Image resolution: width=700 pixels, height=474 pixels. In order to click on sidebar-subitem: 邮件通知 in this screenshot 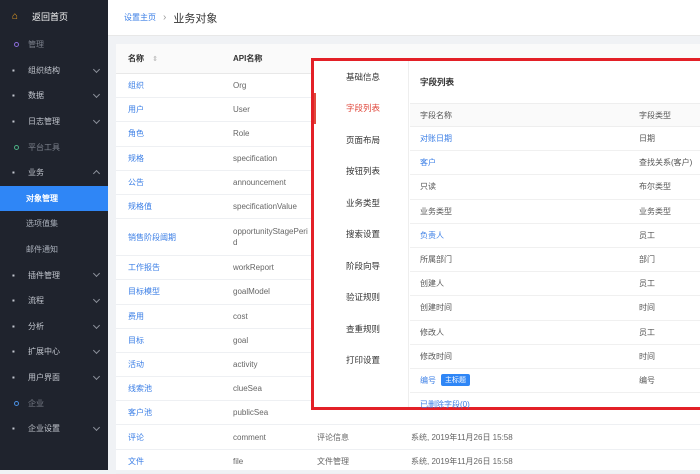, I will do `click(54, 250)`.